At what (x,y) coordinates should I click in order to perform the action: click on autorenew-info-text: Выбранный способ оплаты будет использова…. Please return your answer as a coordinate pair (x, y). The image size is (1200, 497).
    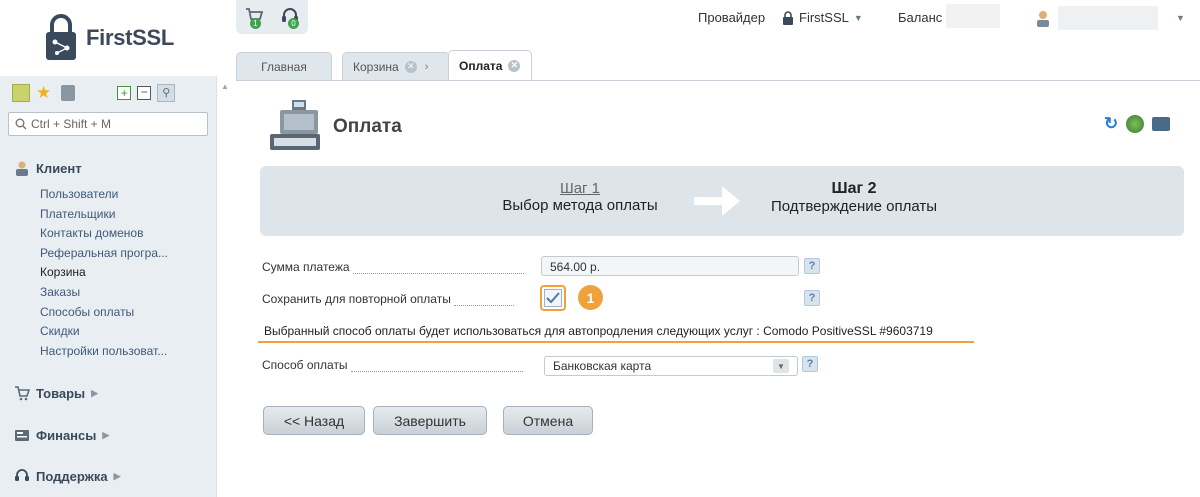
    Looking at the image, I should click on (598, 331).